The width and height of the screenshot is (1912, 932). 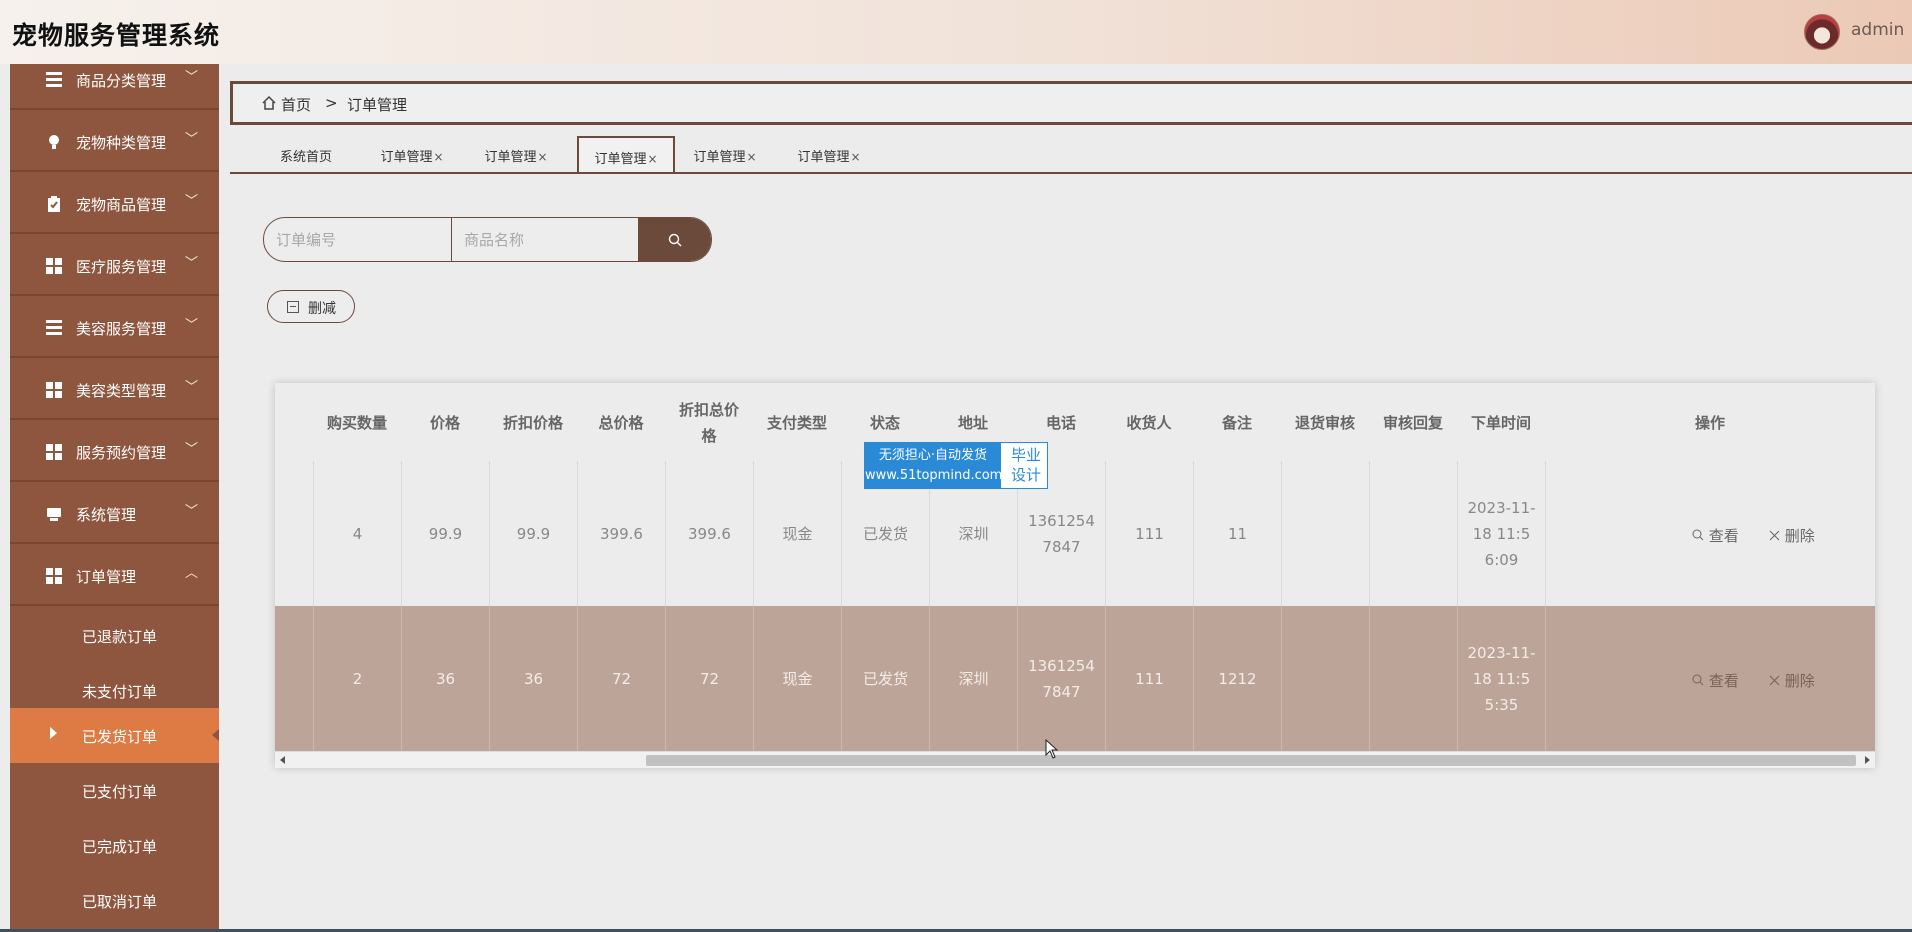 I want to click on cell-discount-price: 99.9, so click(x=533, y=533).